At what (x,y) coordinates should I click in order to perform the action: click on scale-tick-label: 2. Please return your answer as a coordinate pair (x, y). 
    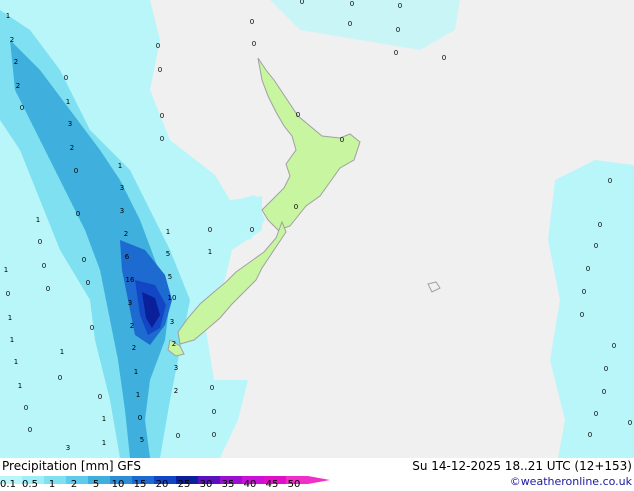
    Looking at the image, I should click on (74, 484).